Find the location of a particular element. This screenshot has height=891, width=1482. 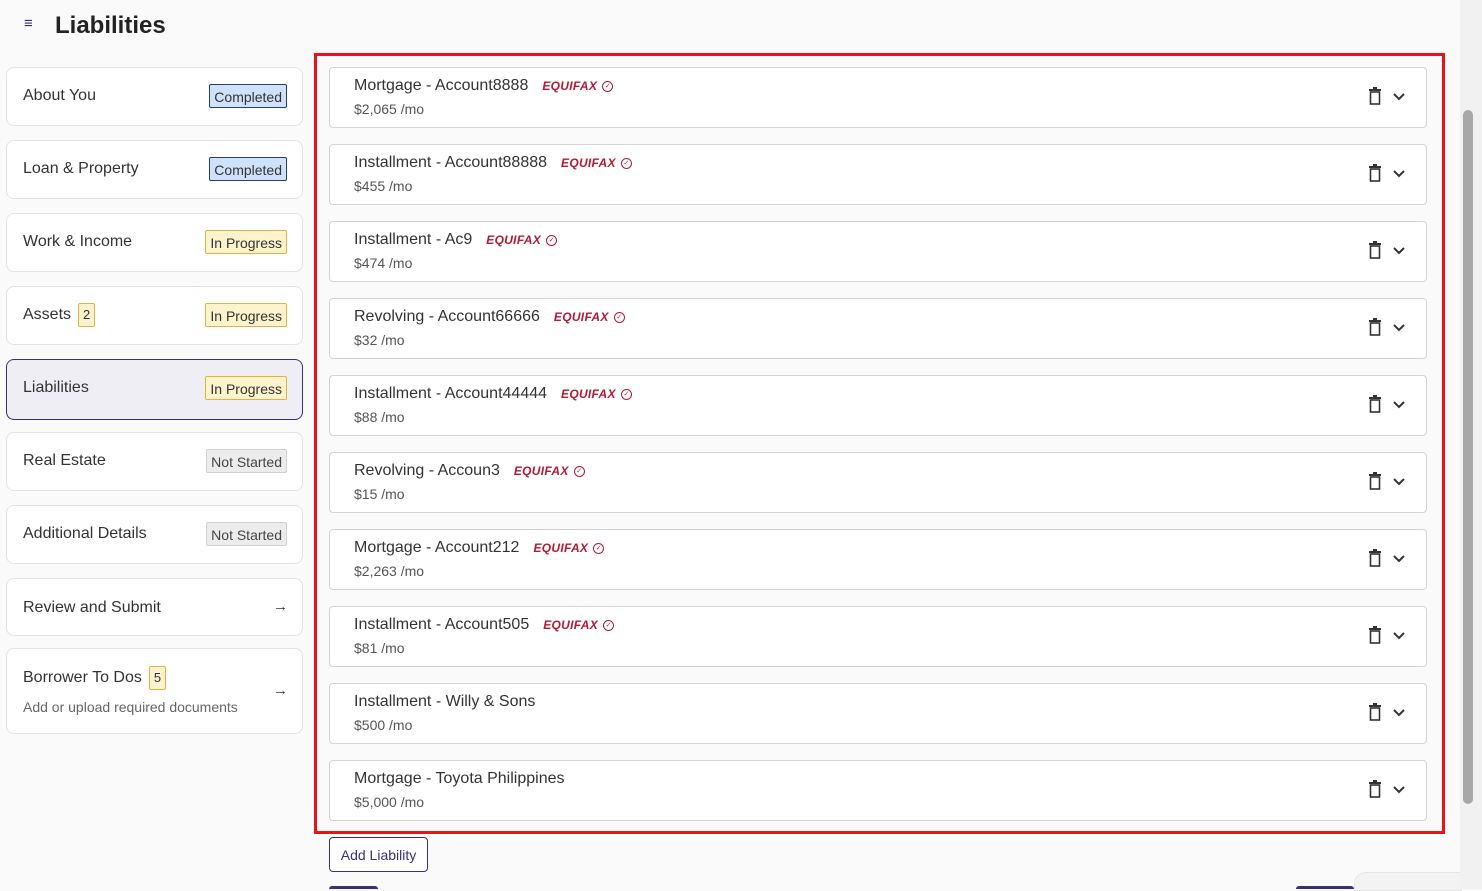

liability-title-row: Installment - Ac9 EQUIFAX ✓ is located at coordinates (456, 240).